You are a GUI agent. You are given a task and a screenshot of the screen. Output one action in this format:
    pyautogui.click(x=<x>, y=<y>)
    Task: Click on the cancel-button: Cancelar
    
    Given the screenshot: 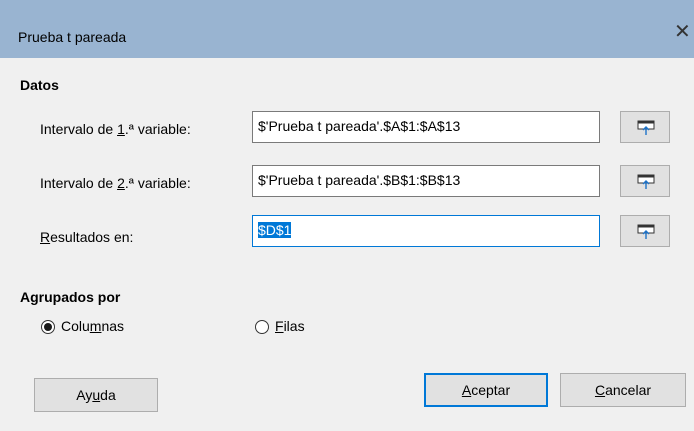 What is the action you would take?
    pyautogui.click(x=623, y=390)
    